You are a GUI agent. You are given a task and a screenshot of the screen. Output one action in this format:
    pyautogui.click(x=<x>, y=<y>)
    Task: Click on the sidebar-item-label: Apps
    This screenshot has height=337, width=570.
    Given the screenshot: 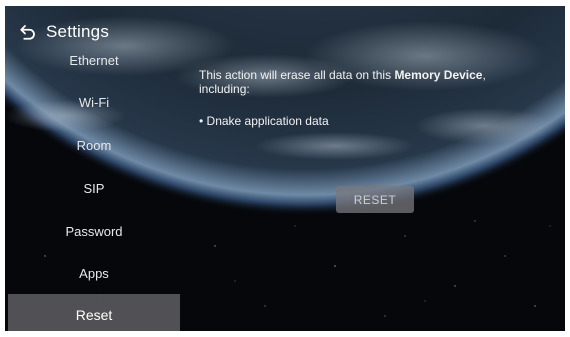 What is the action you would take?
    pyautogui.click(x=94, y=273)
    